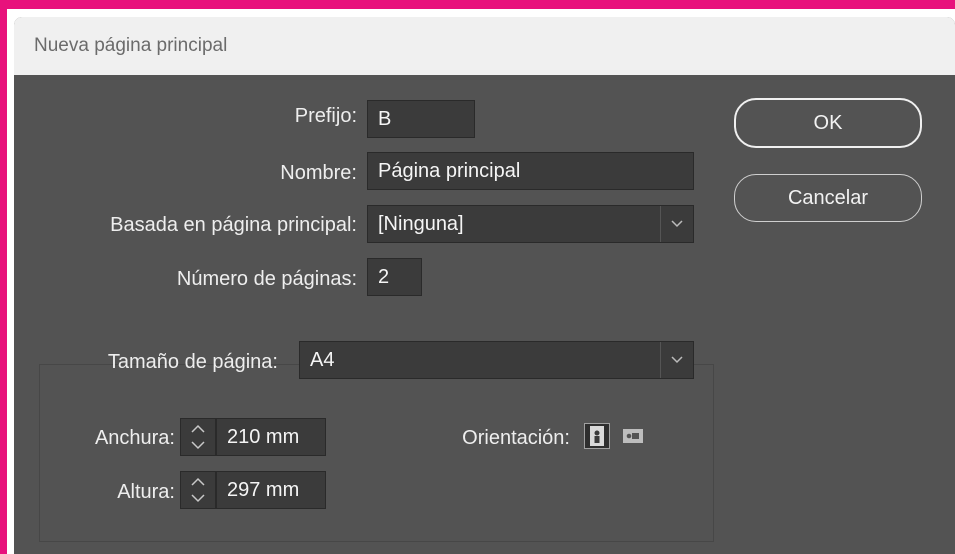  I want to click on page-size-select: A4, so click(496, 360).